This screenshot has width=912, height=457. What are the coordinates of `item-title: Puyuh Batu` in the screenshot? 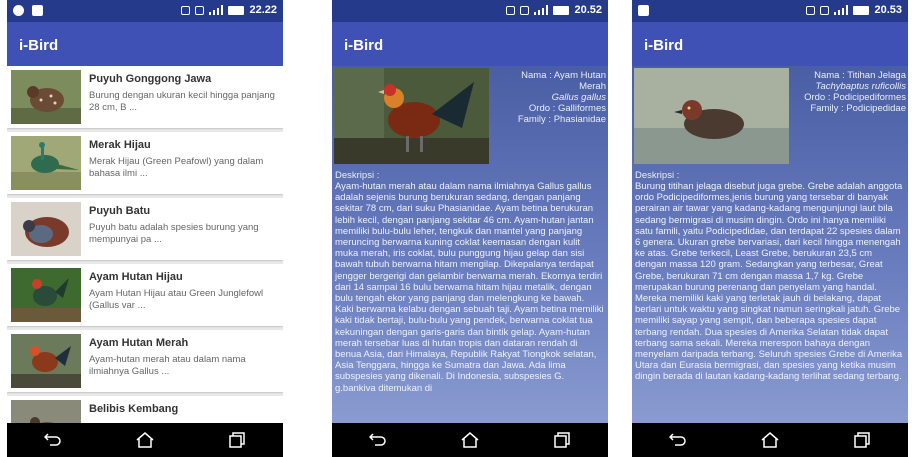 It's located at (120, 211).